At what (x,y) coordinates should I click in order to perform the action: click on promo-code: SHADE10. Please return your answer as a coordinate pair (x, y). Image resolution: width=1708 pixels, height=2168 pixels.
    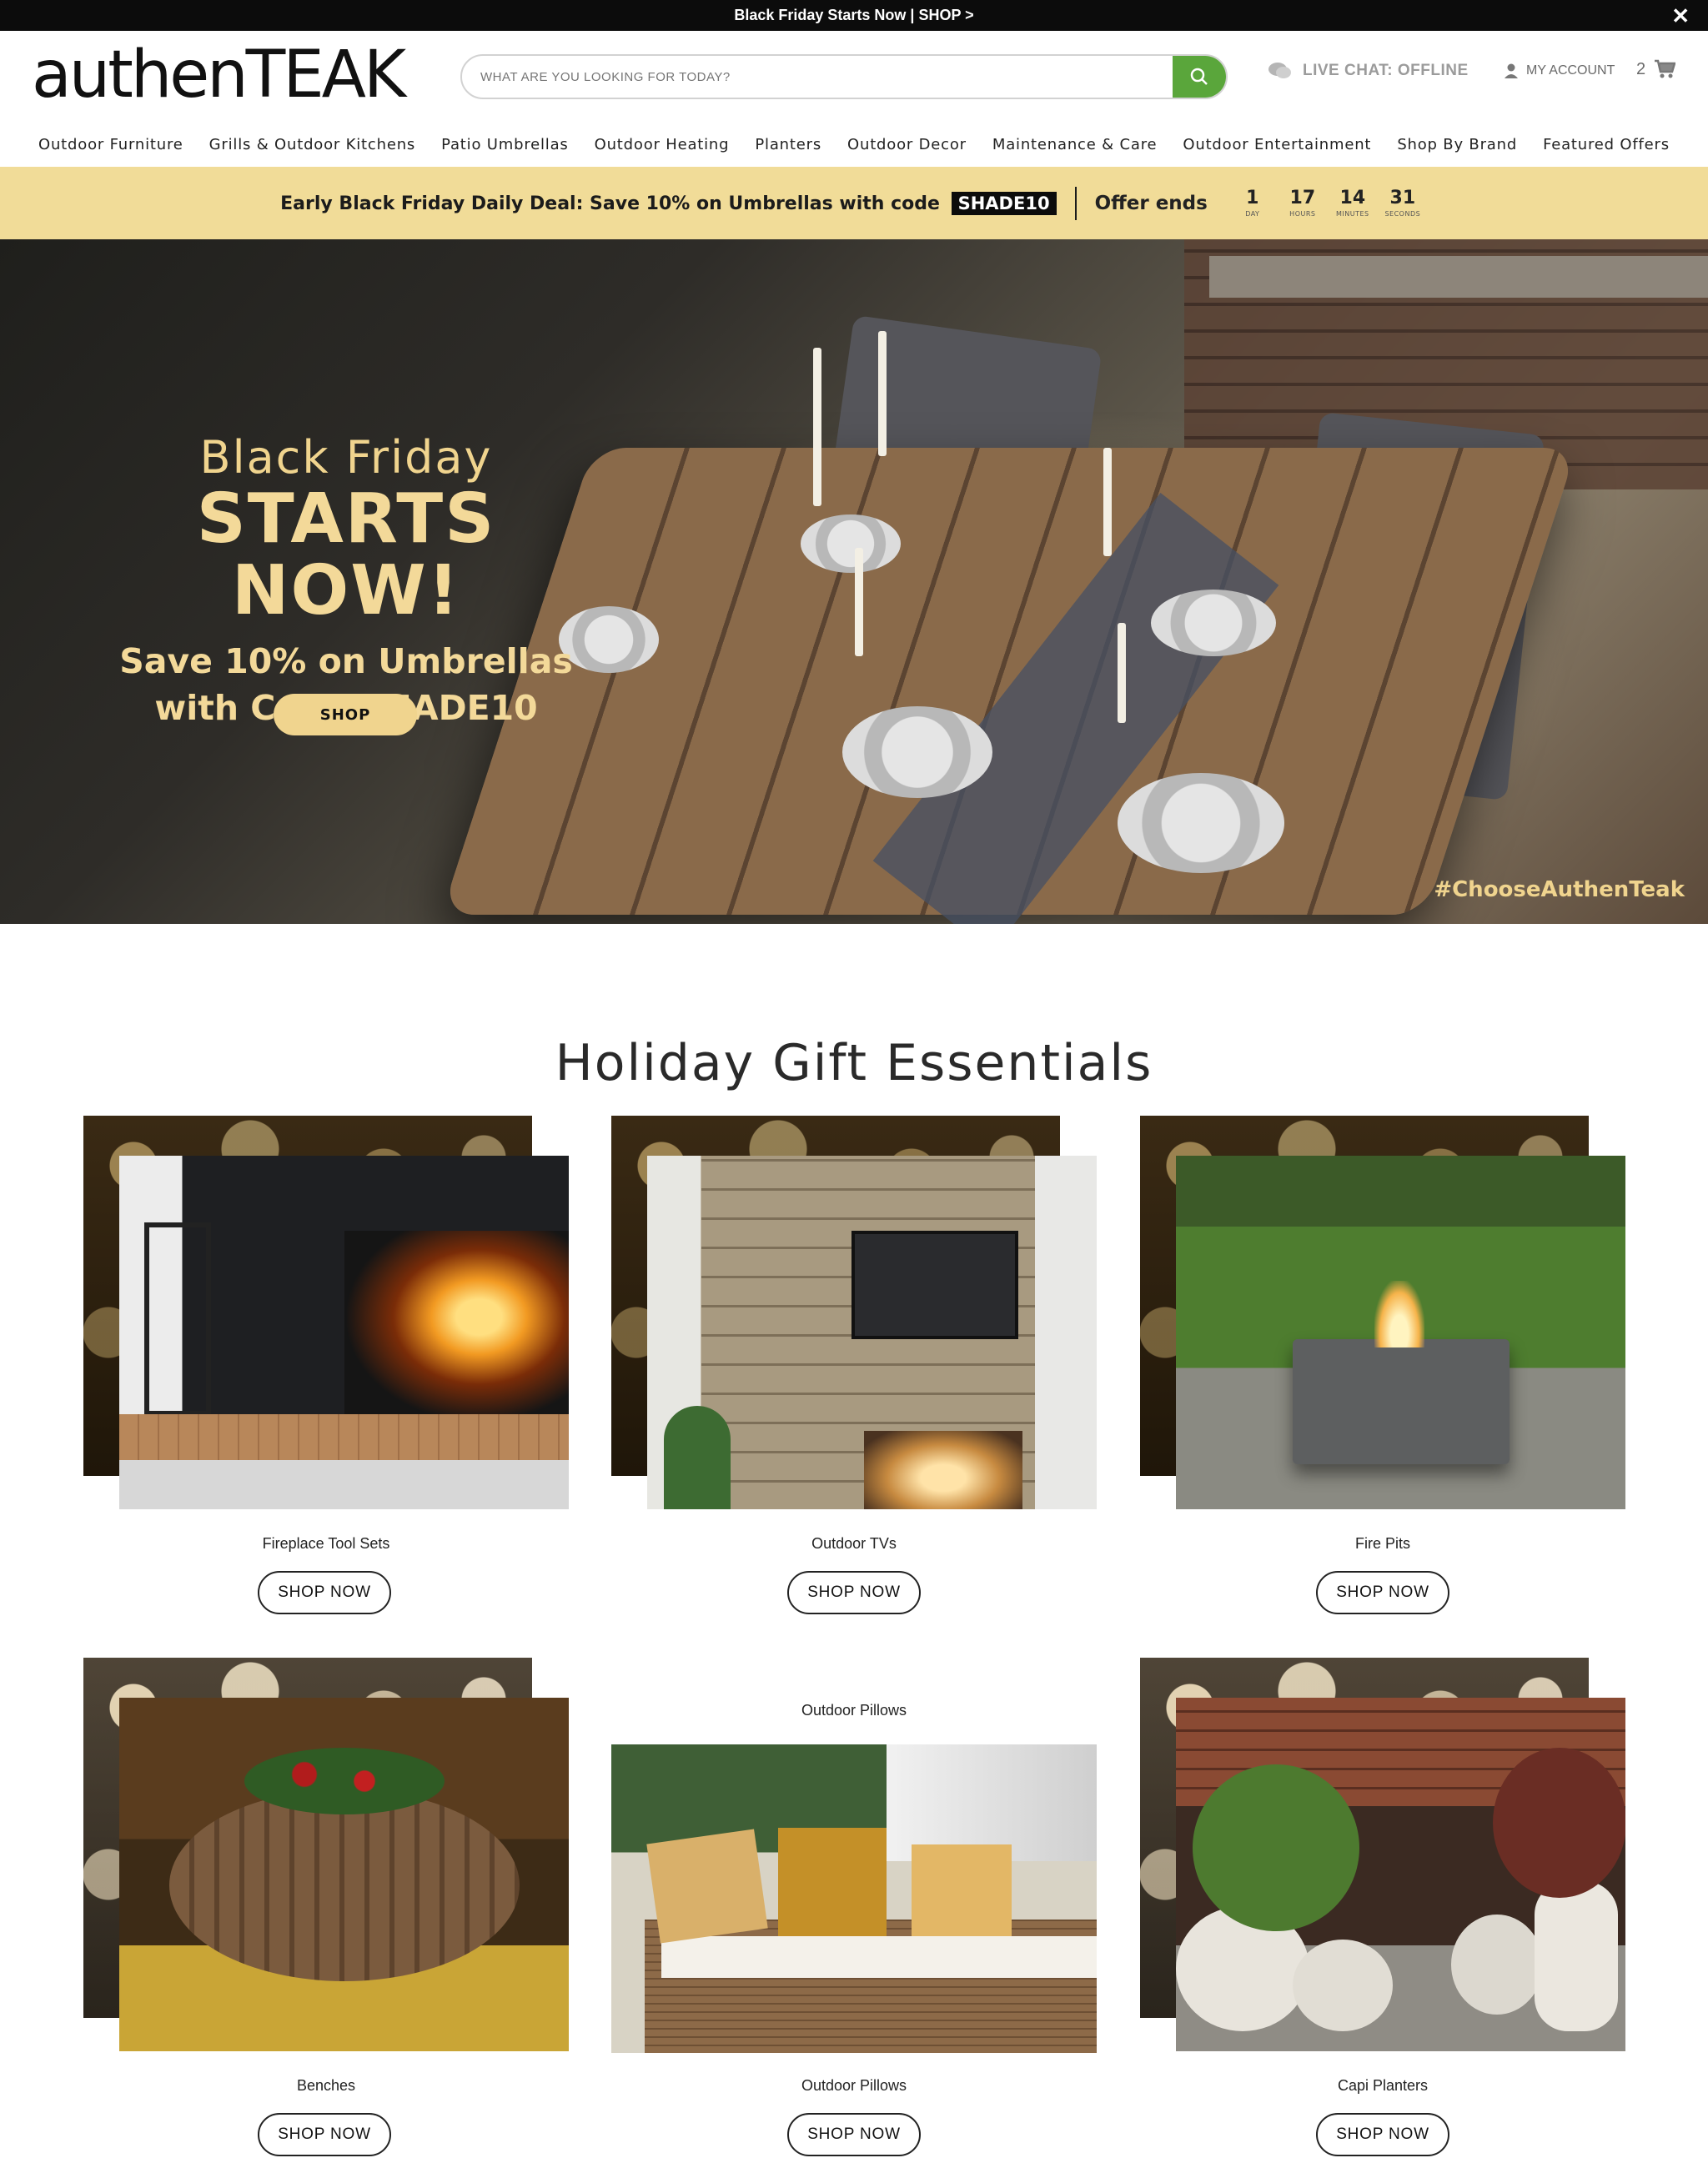
    Looking at the image, I should click on (1004, 203).